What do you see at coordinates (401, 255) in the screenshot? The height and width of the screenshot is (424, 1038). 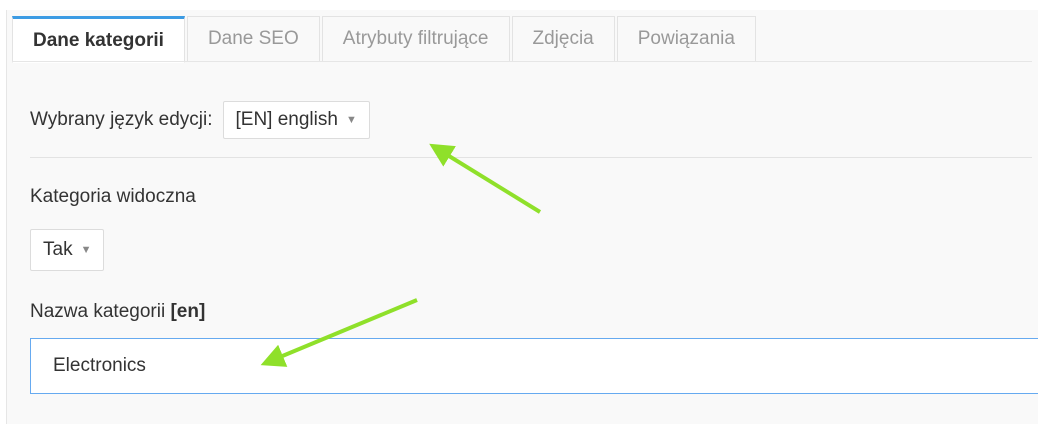 I see `annotation-arrows` at bounding box center [401, 255].